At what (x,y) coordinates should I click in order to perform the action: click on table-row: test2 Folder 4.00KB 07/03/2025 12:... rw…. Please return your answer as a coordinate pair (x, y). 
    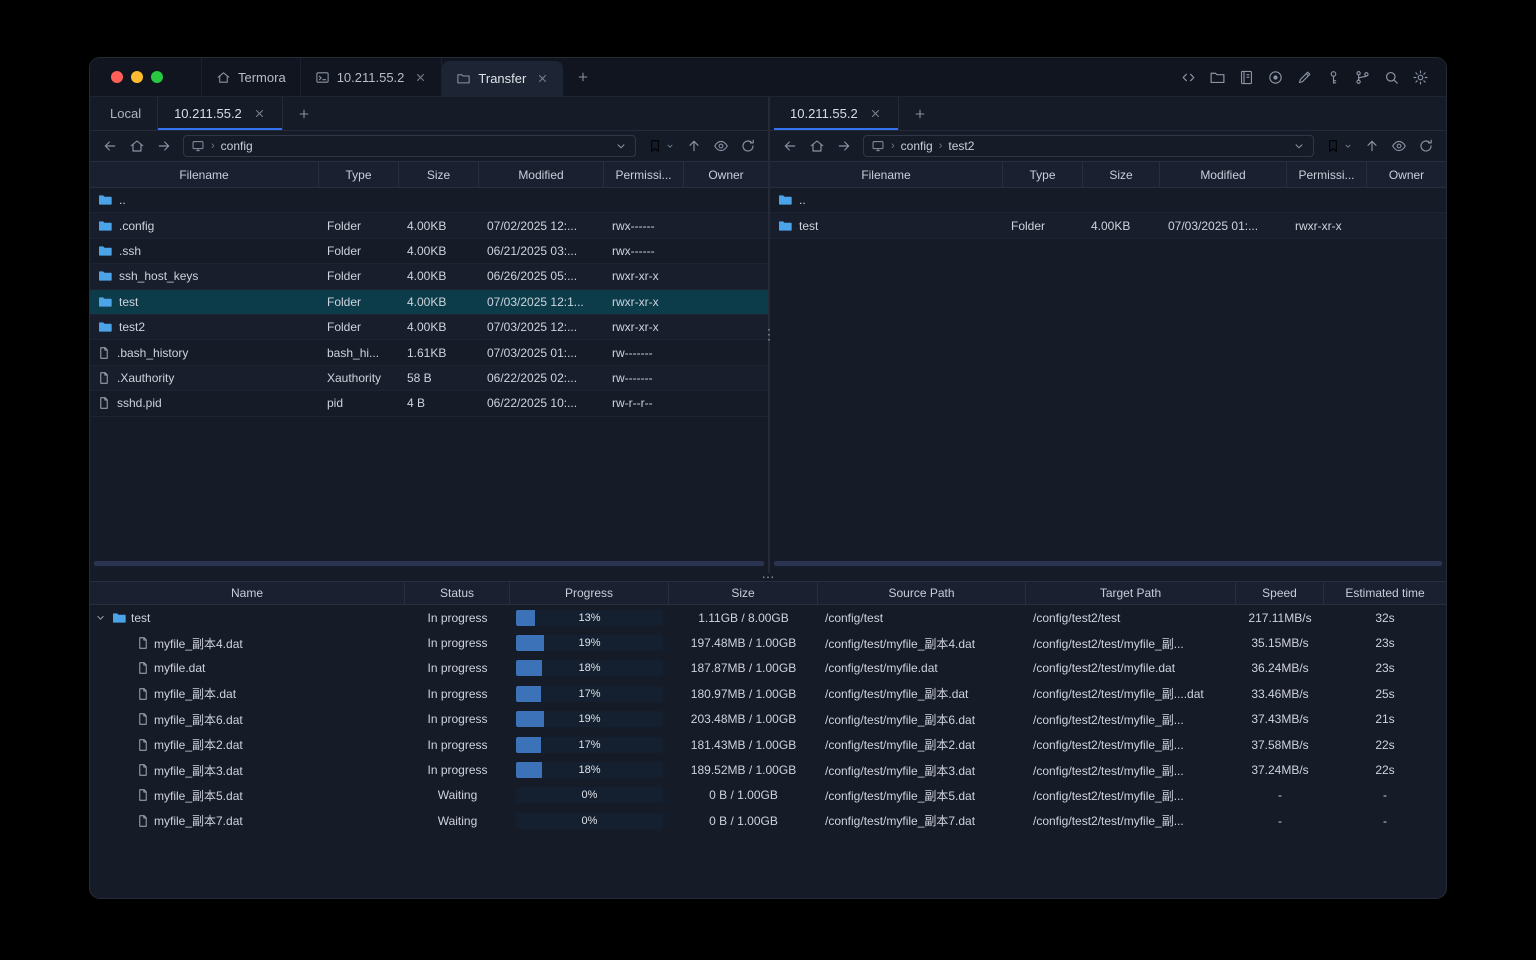
    Looking at the image, I should click on (429, 327).